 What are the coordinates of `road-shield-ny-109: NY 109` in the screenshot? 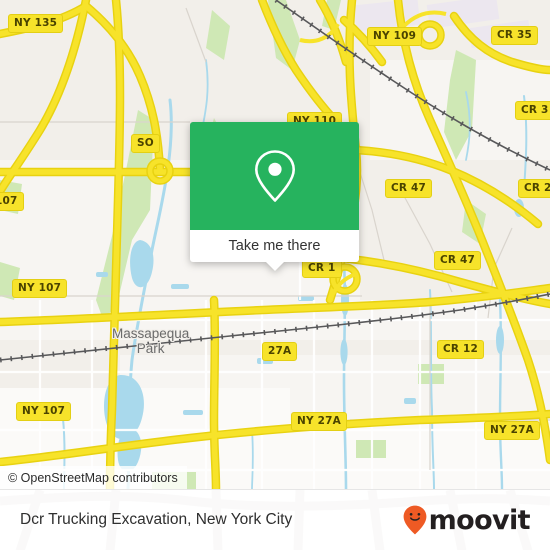 It's located at (395, 36).